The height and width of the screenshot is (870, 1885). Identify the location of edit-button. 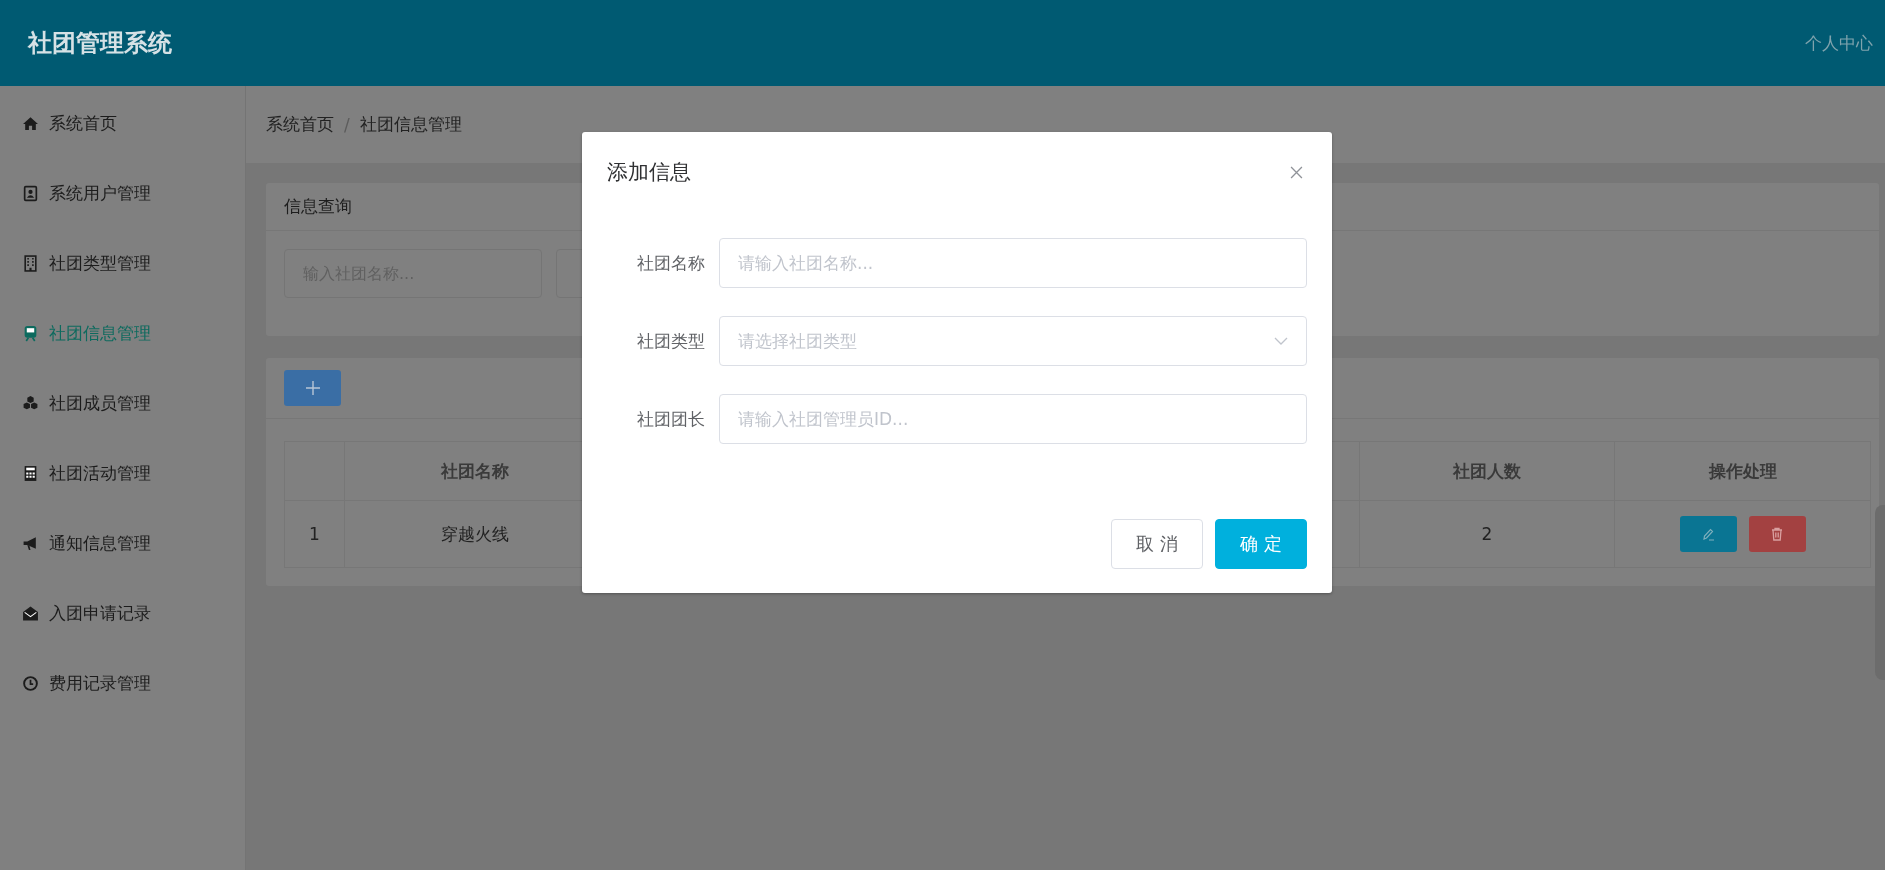
(1708, 534).